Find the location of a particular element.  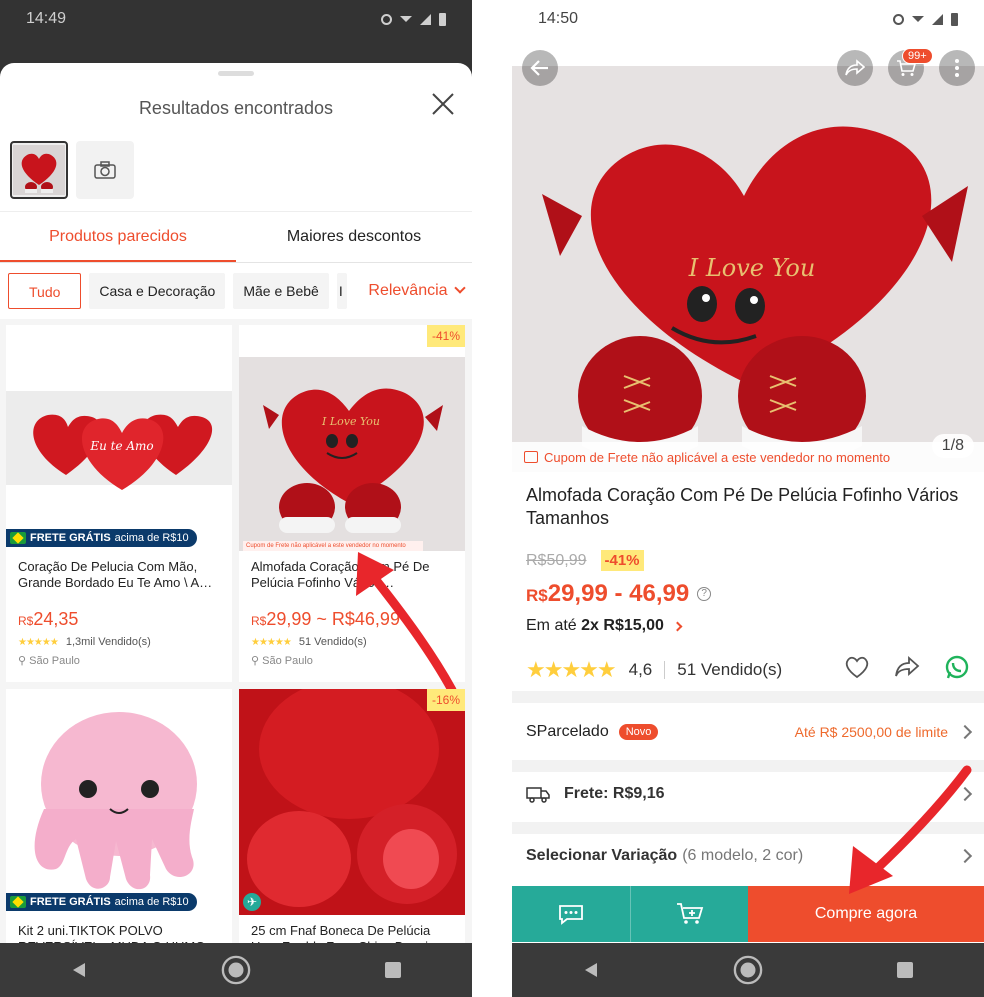

result-tabs: Produtos parecidos Maiores descontos is located at coordinates (236, 237).